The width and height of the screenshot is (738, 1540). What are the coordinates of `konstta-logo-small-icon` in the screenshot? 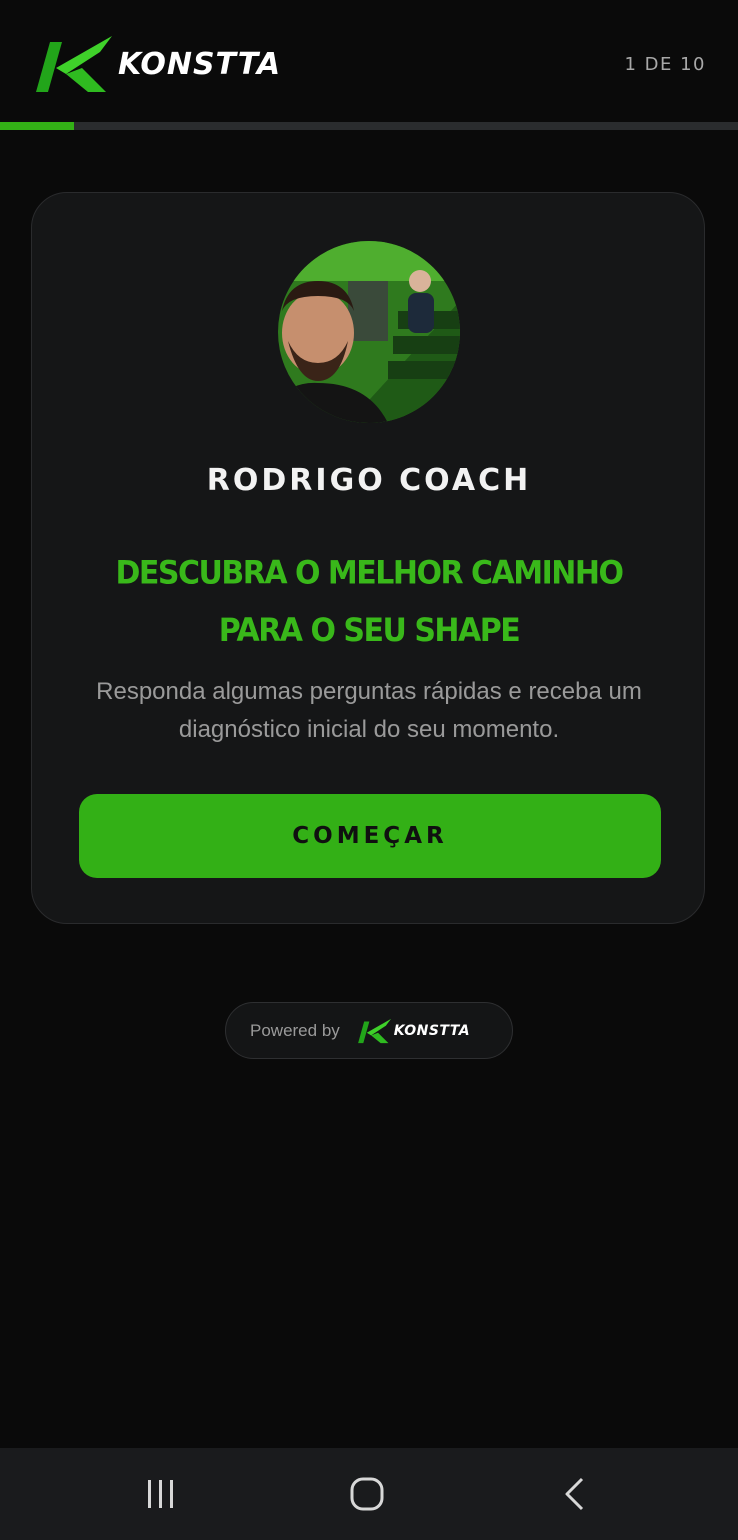 It's located at (374, 1030).